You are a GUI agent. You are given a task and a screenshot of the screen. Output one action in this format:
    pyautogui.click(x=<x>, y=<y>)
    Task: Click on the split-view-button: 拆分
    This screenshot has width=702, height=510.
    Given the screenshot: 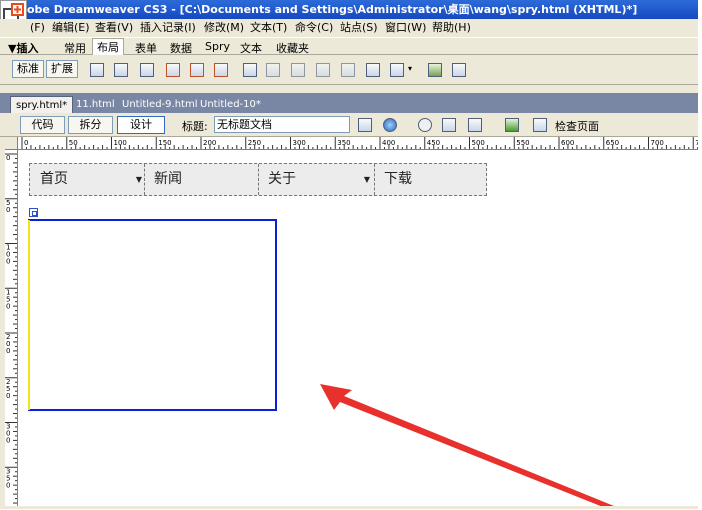 What is the action you would take?
    pyautogui.click(x=90, y=125)
    